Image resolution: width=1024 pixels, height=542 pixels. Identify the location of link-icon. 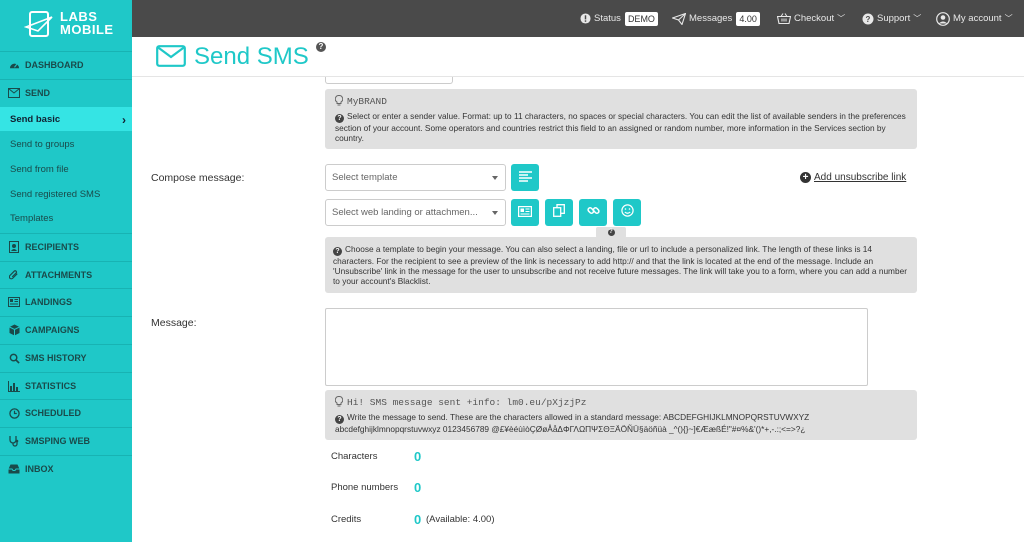
(593, 213).